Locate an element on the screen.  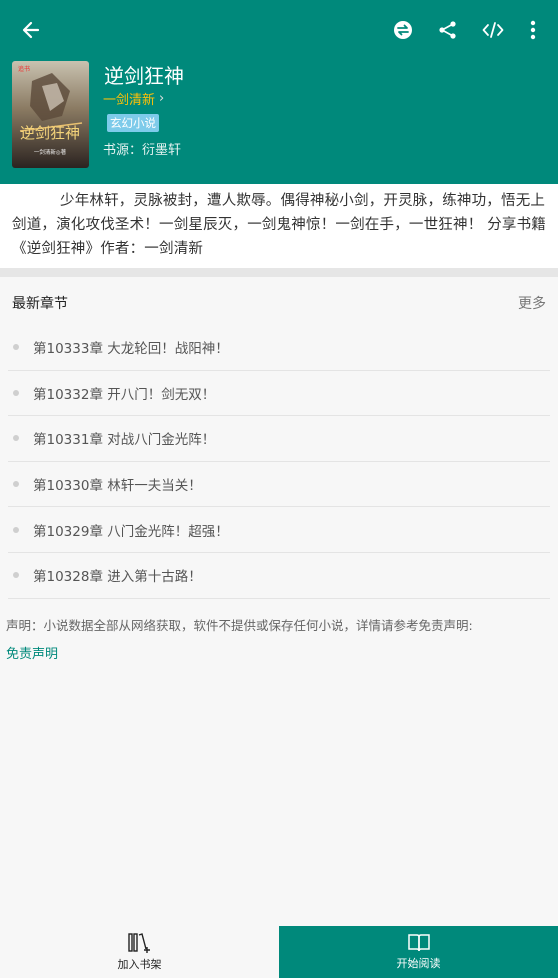
chapter-title: 第10331章 对战八门金光阵！ is located at coordinates (124, 440).